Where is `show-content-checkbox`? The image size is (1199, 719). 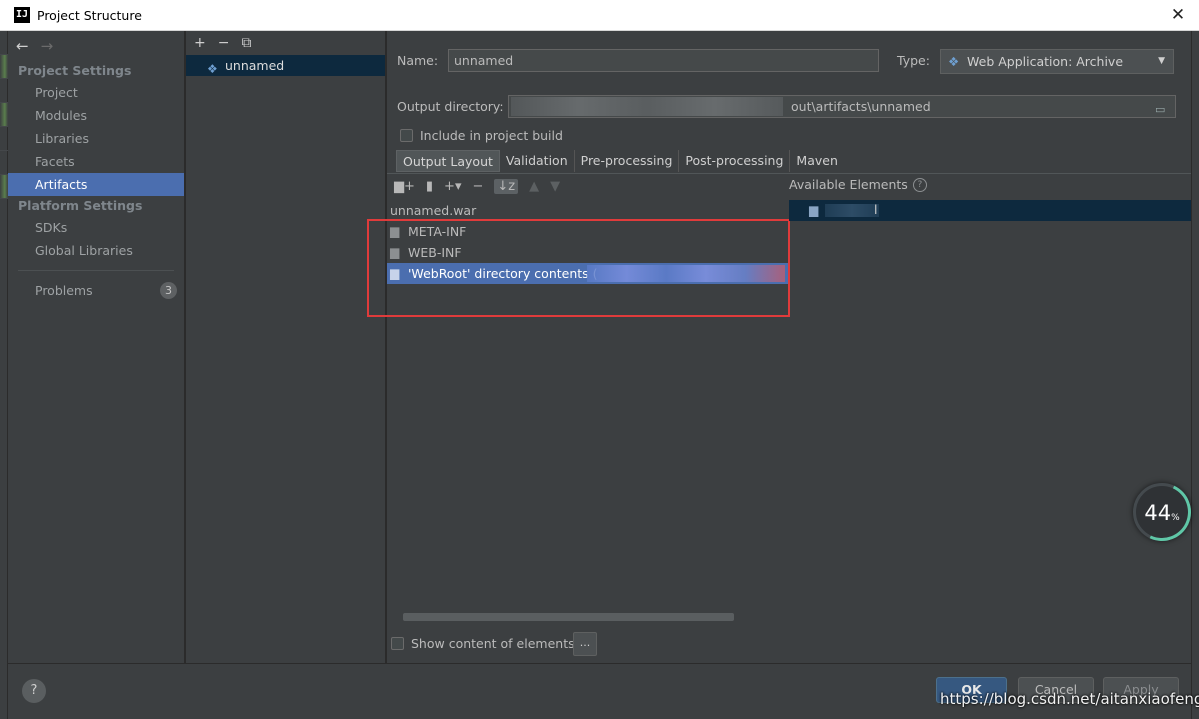 show-content-checkbox is located at coordinates (397, 643).